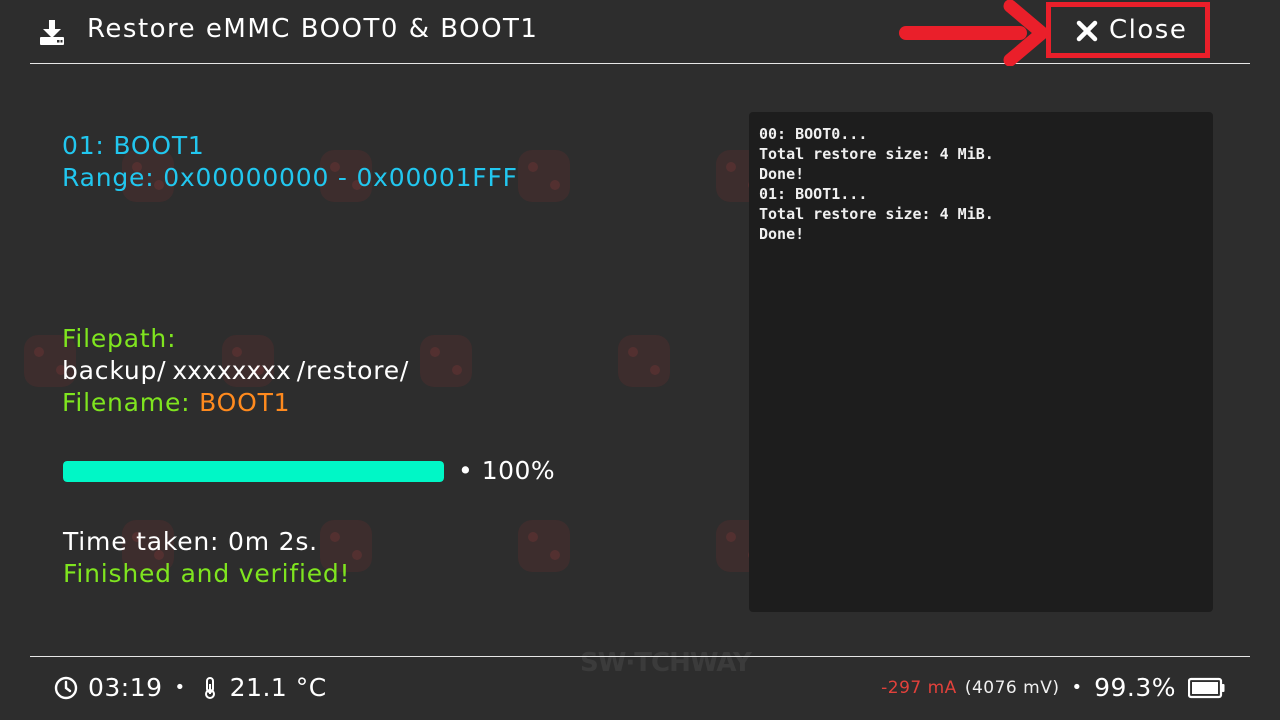 The image size is (1280, 720). What do you see at coordinates (353, 370) in the screenshot?
I see `filepath-suffix: /restore/` at bounding box center [353, 370].